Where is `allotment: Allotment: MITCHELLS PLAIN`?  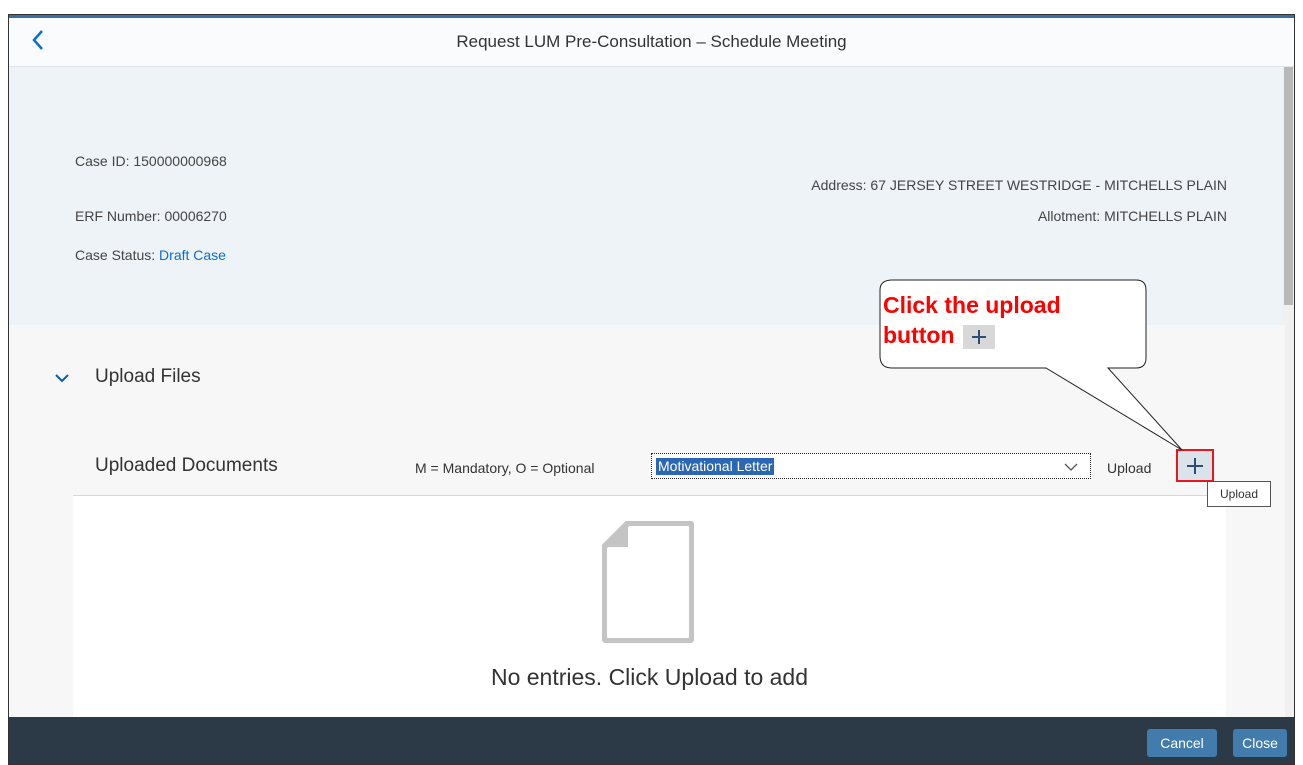
allotment: Allotment: MITCHELLS PLAIN is located at coordinates (1132, 216).